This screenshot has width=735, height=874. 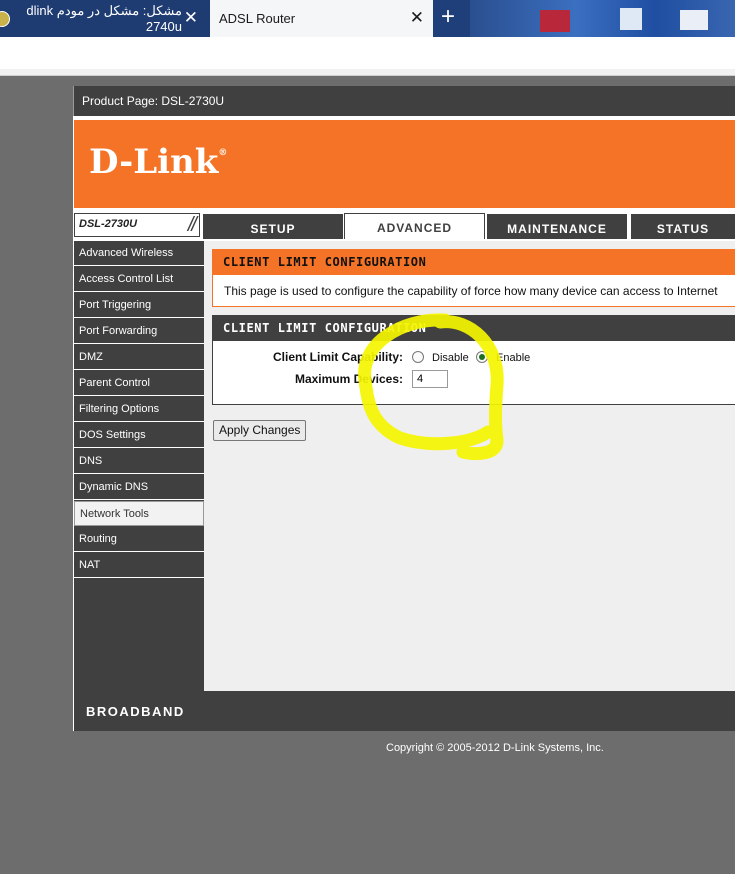 What do you see at coordinates (404, 164) in the screenshot?
I see `brand-banner: D-Link®` at bounding box center [404, 164].